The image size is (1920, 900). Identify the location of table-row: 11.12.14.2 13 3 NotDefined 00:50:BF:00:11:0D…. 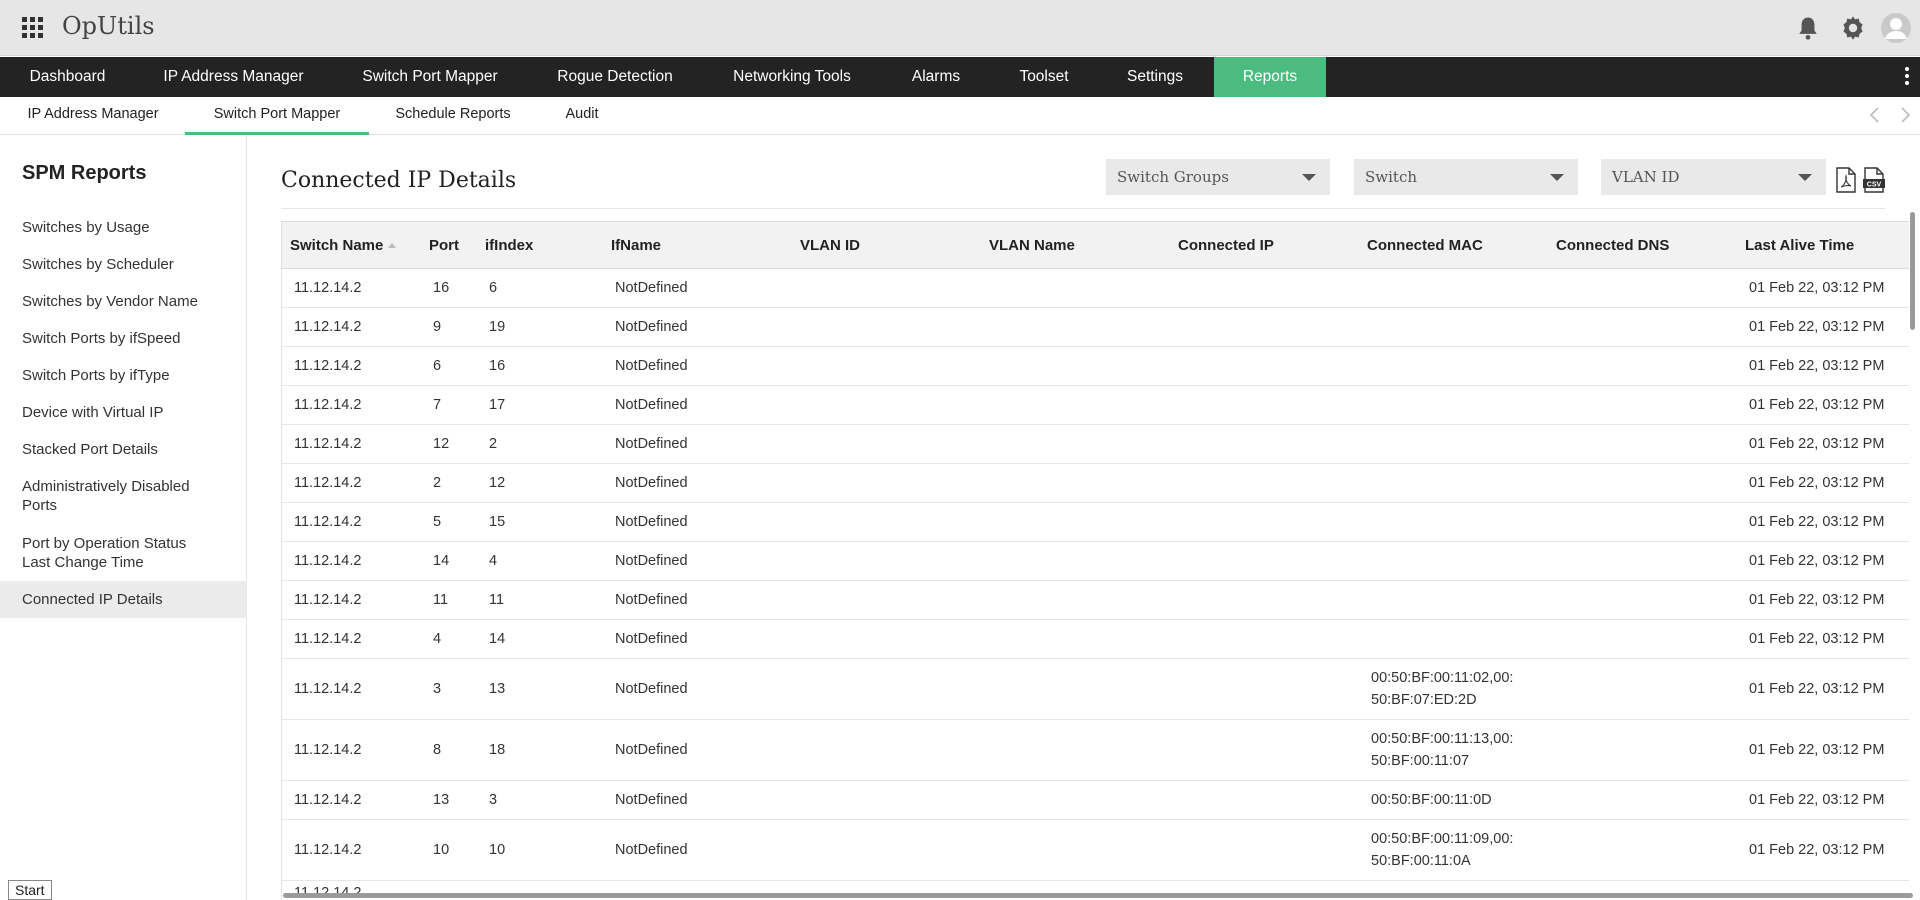
(1095, 800).